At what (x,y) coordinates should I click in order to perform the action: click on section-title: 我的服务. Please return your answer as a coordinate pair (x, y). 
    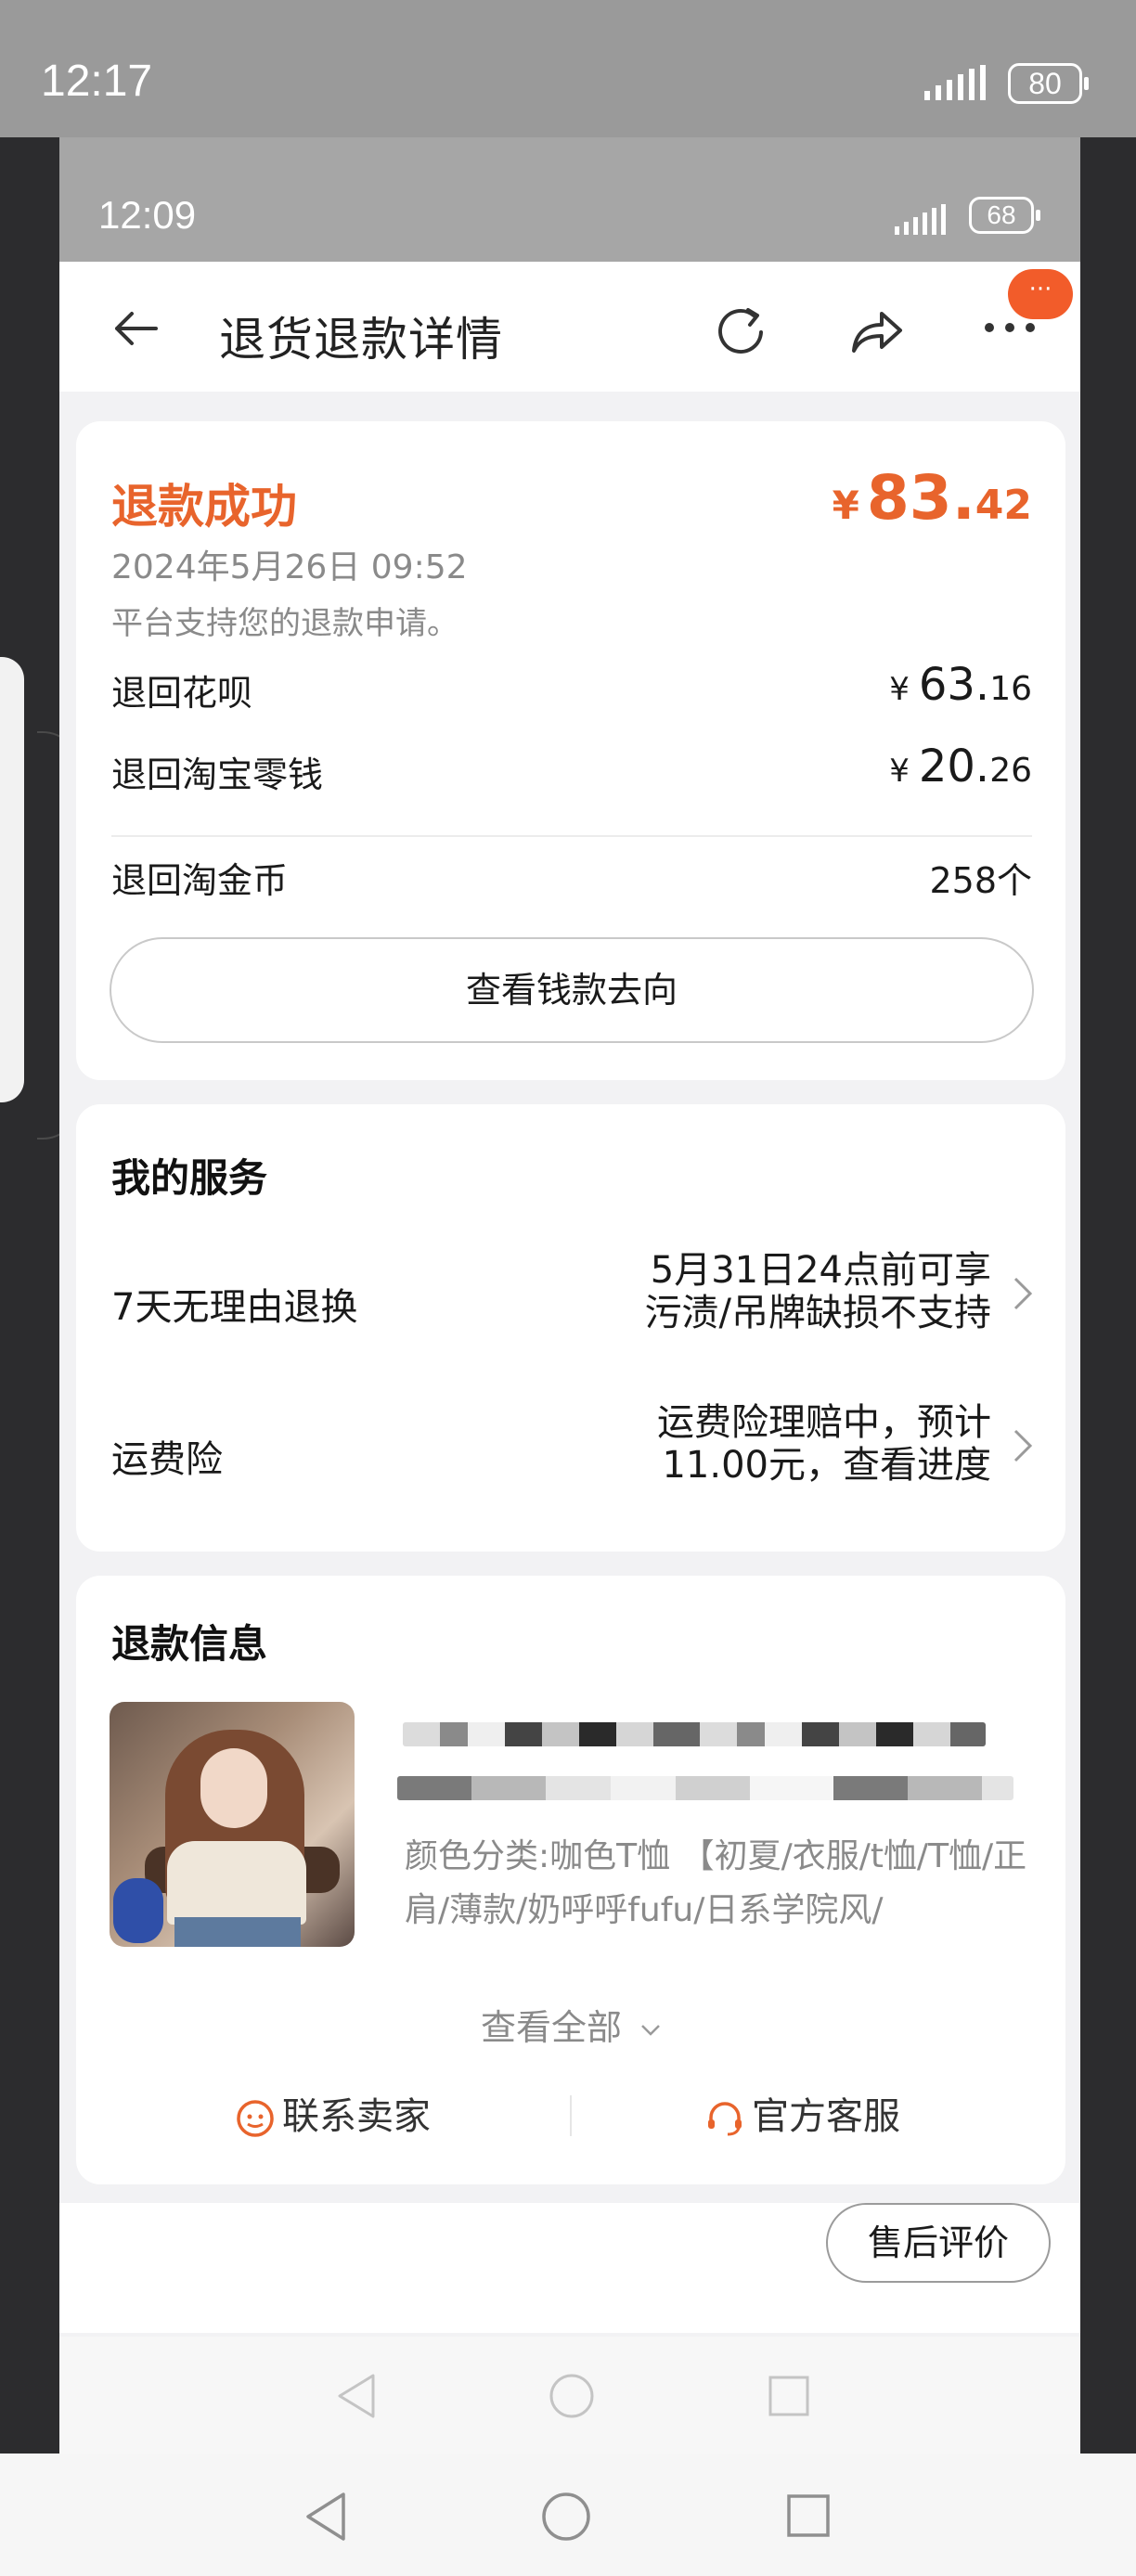
    Looking at the image, I should click on (189, 1178).